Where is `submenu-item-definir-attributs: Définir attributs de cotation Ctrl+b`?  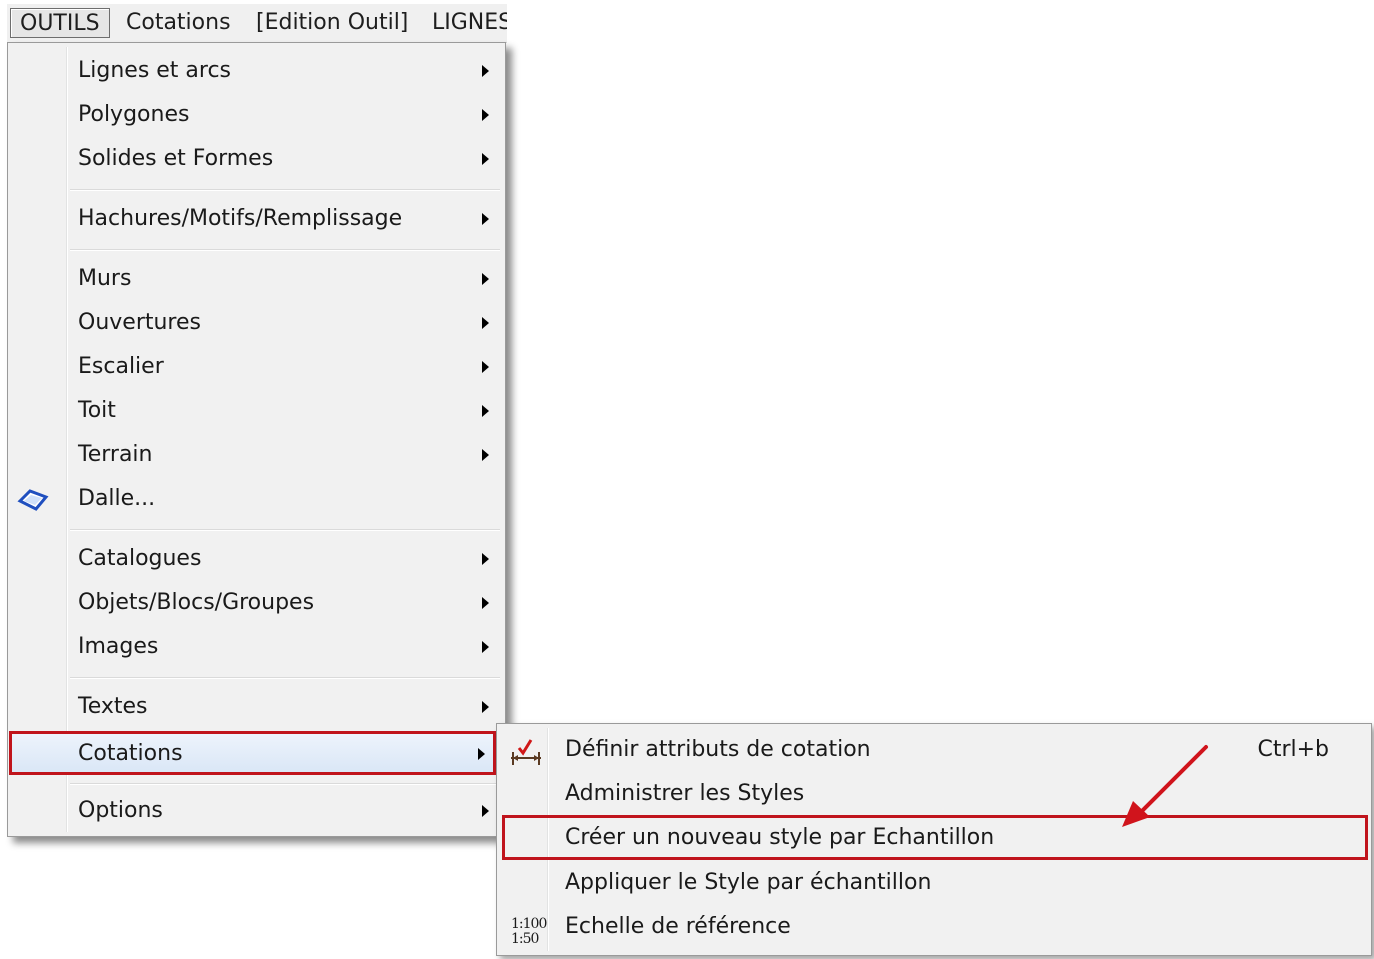 submenu-item-definir-attributs: Définir attributs de cotation Ctrl+b is located at coordinates (934, 750).